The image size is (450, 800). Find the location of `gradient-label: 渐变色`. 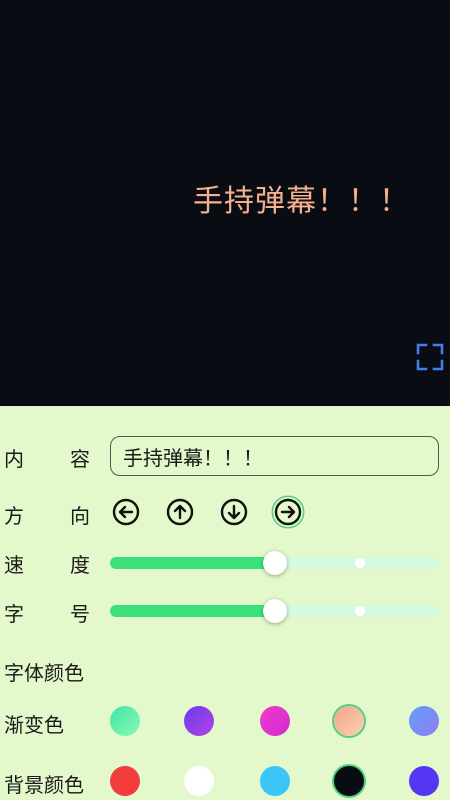

gradient-label: 渐变色 is located at coordinates (34, 725).